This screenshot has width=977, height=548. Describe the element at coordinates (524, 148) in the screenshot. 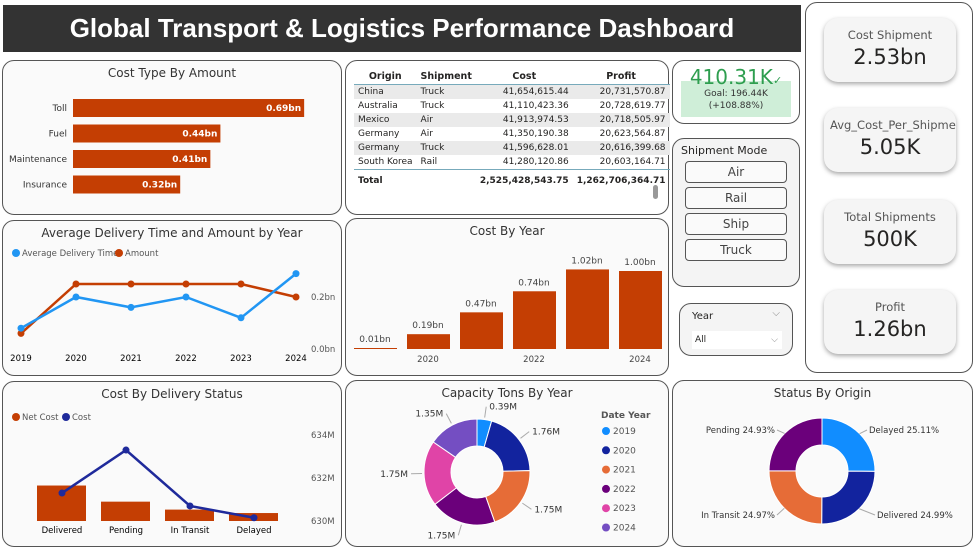

I see `table-cell: 41,596,628.01` at that location.